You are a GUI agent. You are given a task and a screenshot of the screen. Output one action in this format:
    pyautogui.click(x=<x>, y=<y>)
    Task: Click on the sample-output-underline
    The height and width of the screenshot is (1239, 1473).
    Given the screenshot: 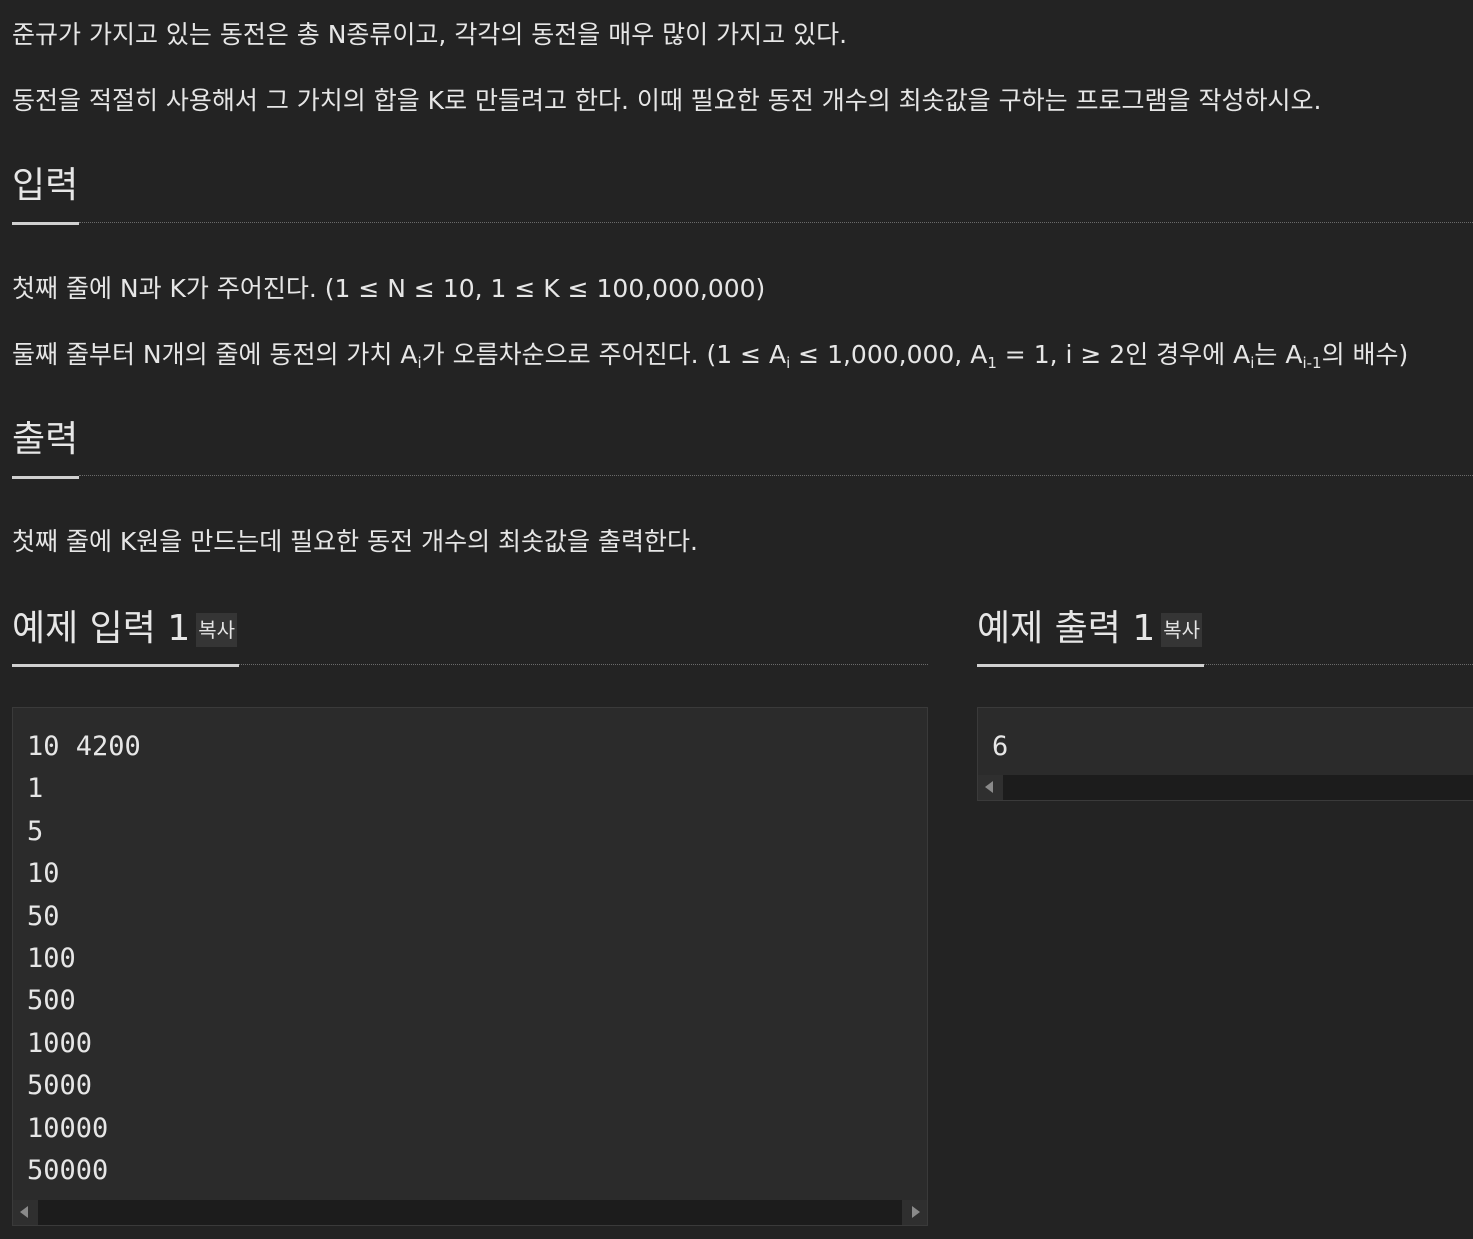 What is the action you would take?
    pyautogui.click(x=1090, y=665)
    